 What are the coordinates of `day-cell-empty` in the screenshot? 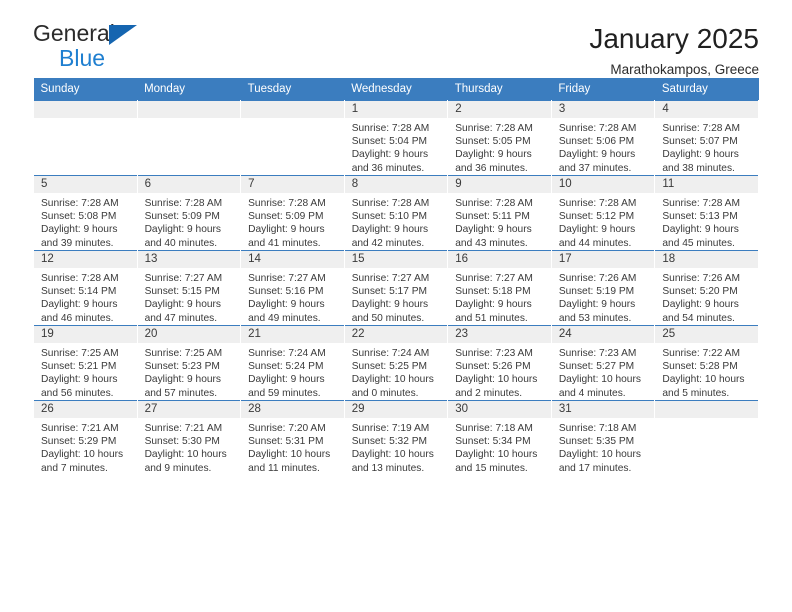 It's located at (292, 138).